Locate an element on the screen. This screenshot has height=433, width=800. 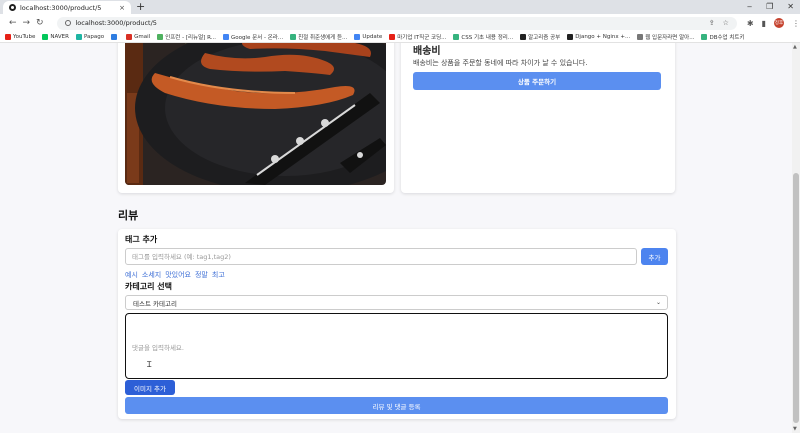
tab-title: localhost:3000/product/5 is located at coordinates (61, 7).